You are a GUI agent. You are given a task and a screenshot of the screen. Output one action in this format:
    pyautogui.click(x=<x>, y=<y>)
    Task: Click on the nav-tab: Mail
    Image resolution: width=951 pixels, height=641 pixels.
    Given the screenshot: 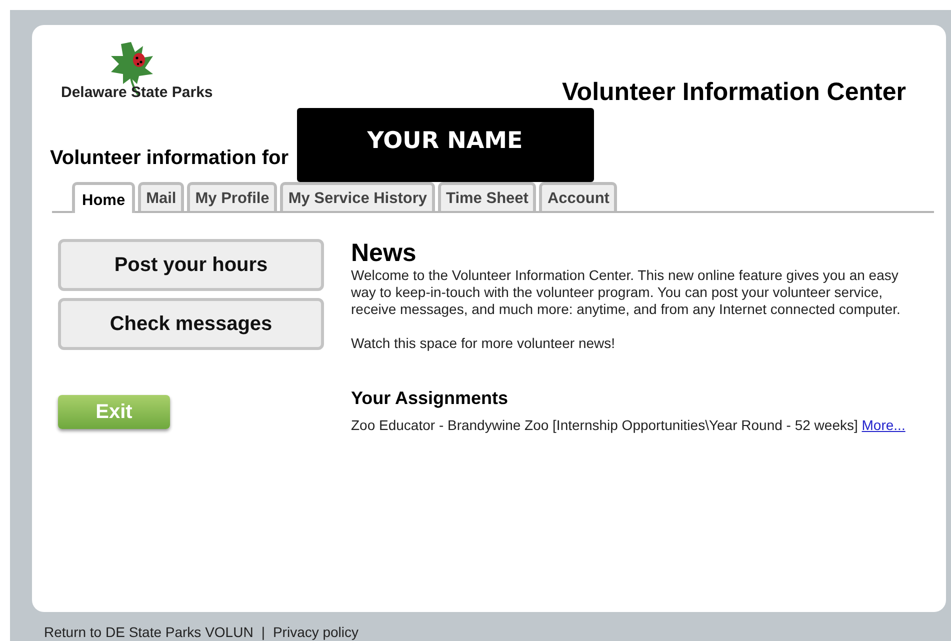 What is the action you would take?
    pyautogui.click(x=161, y=196)
    